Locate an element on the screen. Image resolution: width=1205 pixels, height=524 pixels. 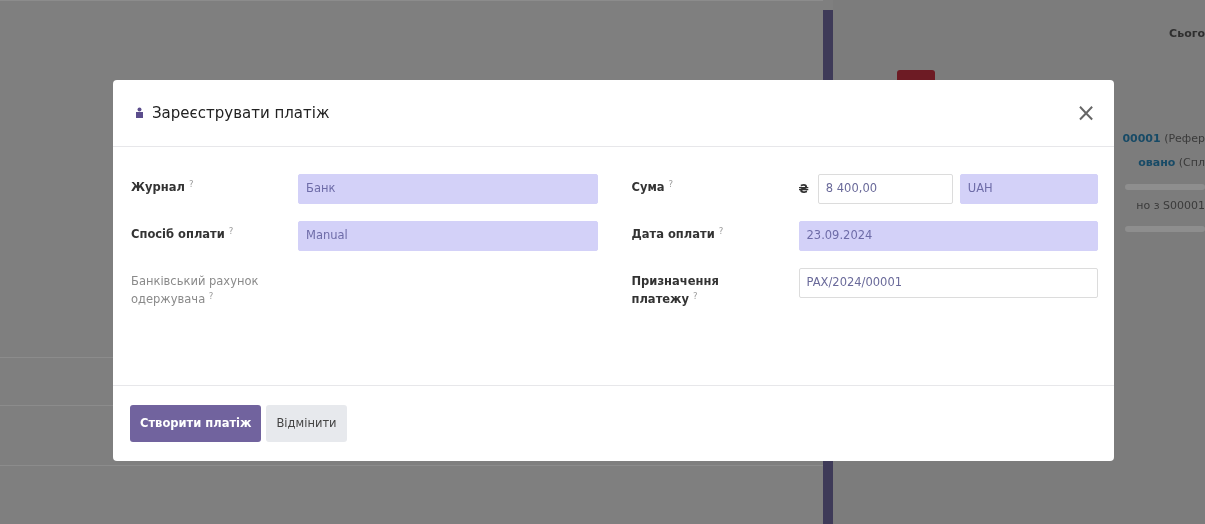
field-label: Дата оплати $^{?}$ is located at coordinates (678, 233).